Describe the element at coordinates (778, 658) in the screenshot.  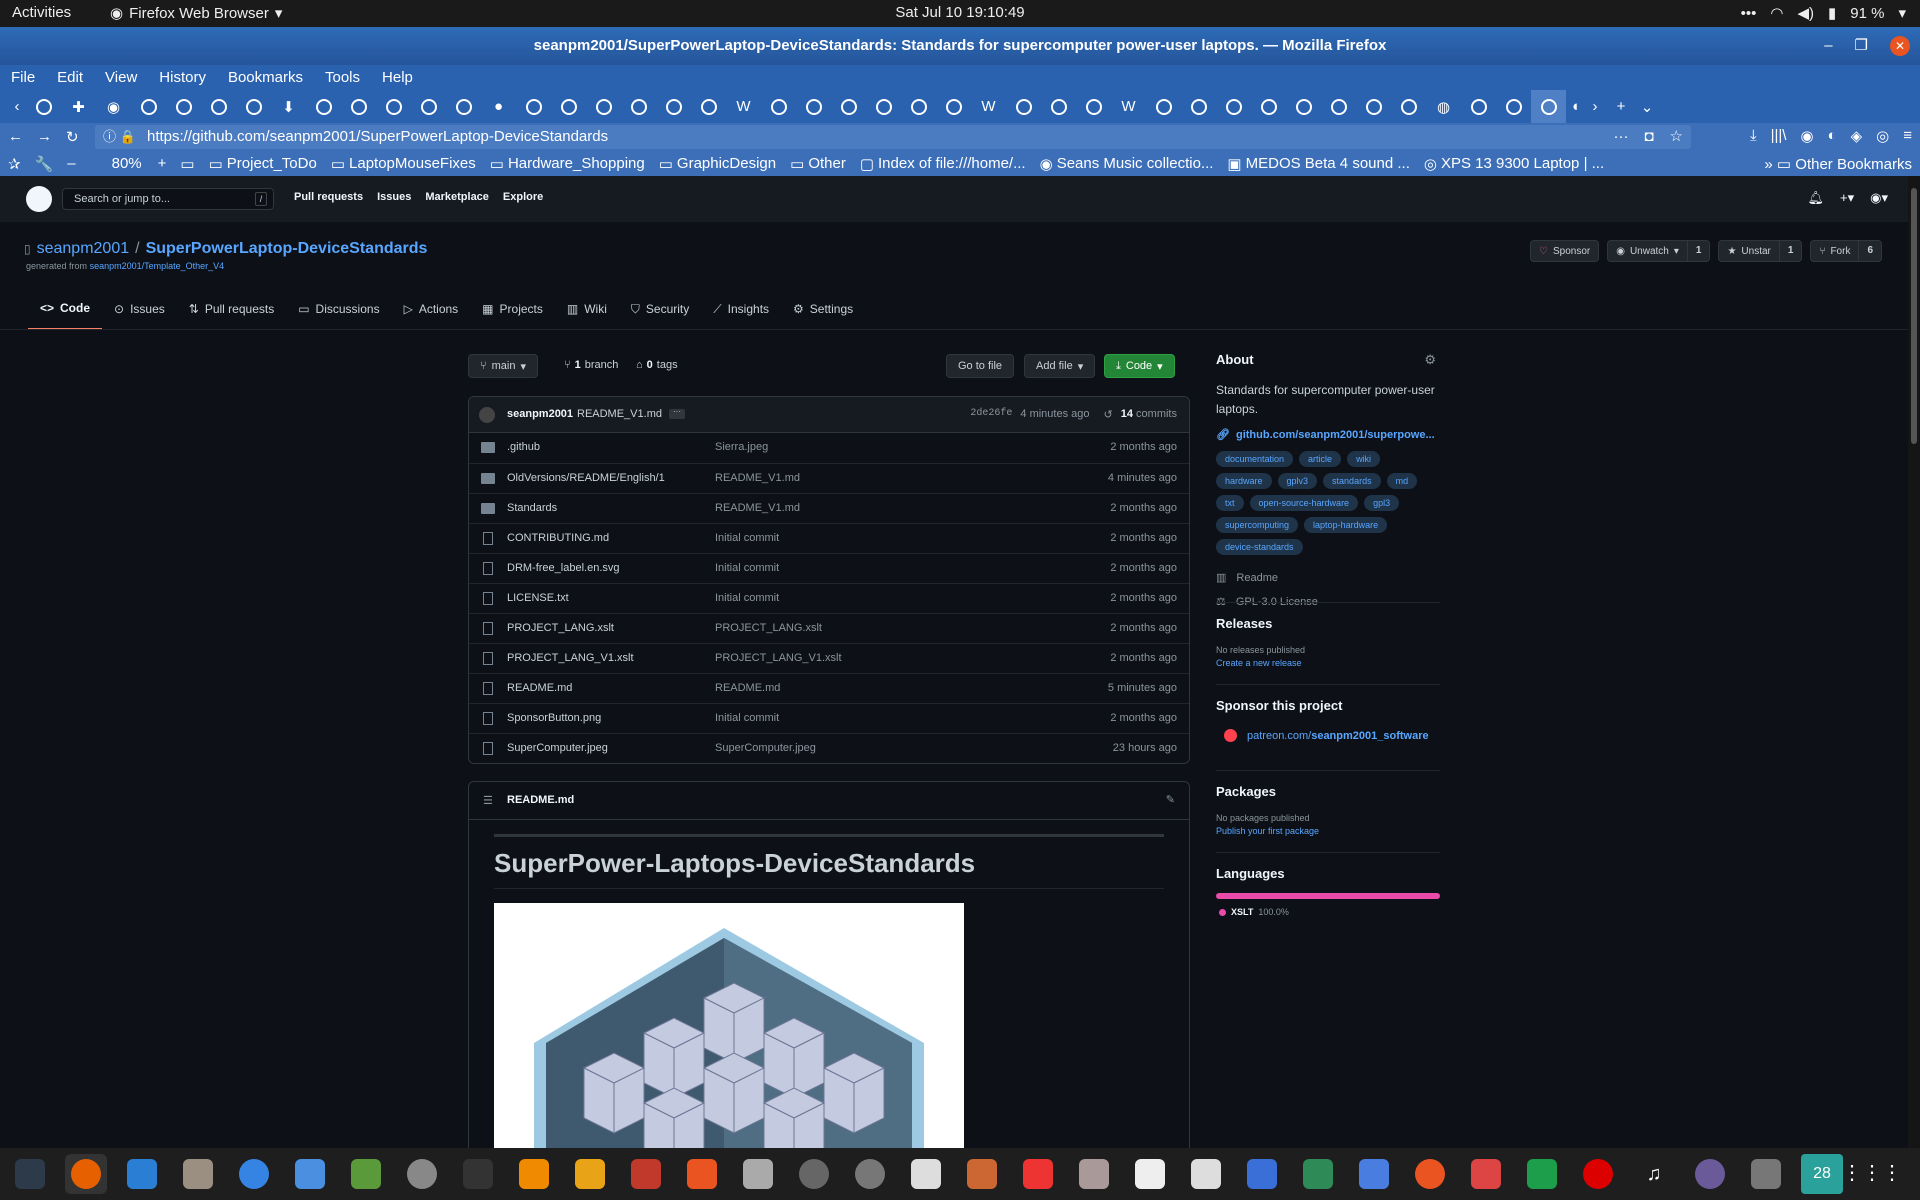
I see `file-commit-message: PROJECT_LANG_V1.xslt` at that location.